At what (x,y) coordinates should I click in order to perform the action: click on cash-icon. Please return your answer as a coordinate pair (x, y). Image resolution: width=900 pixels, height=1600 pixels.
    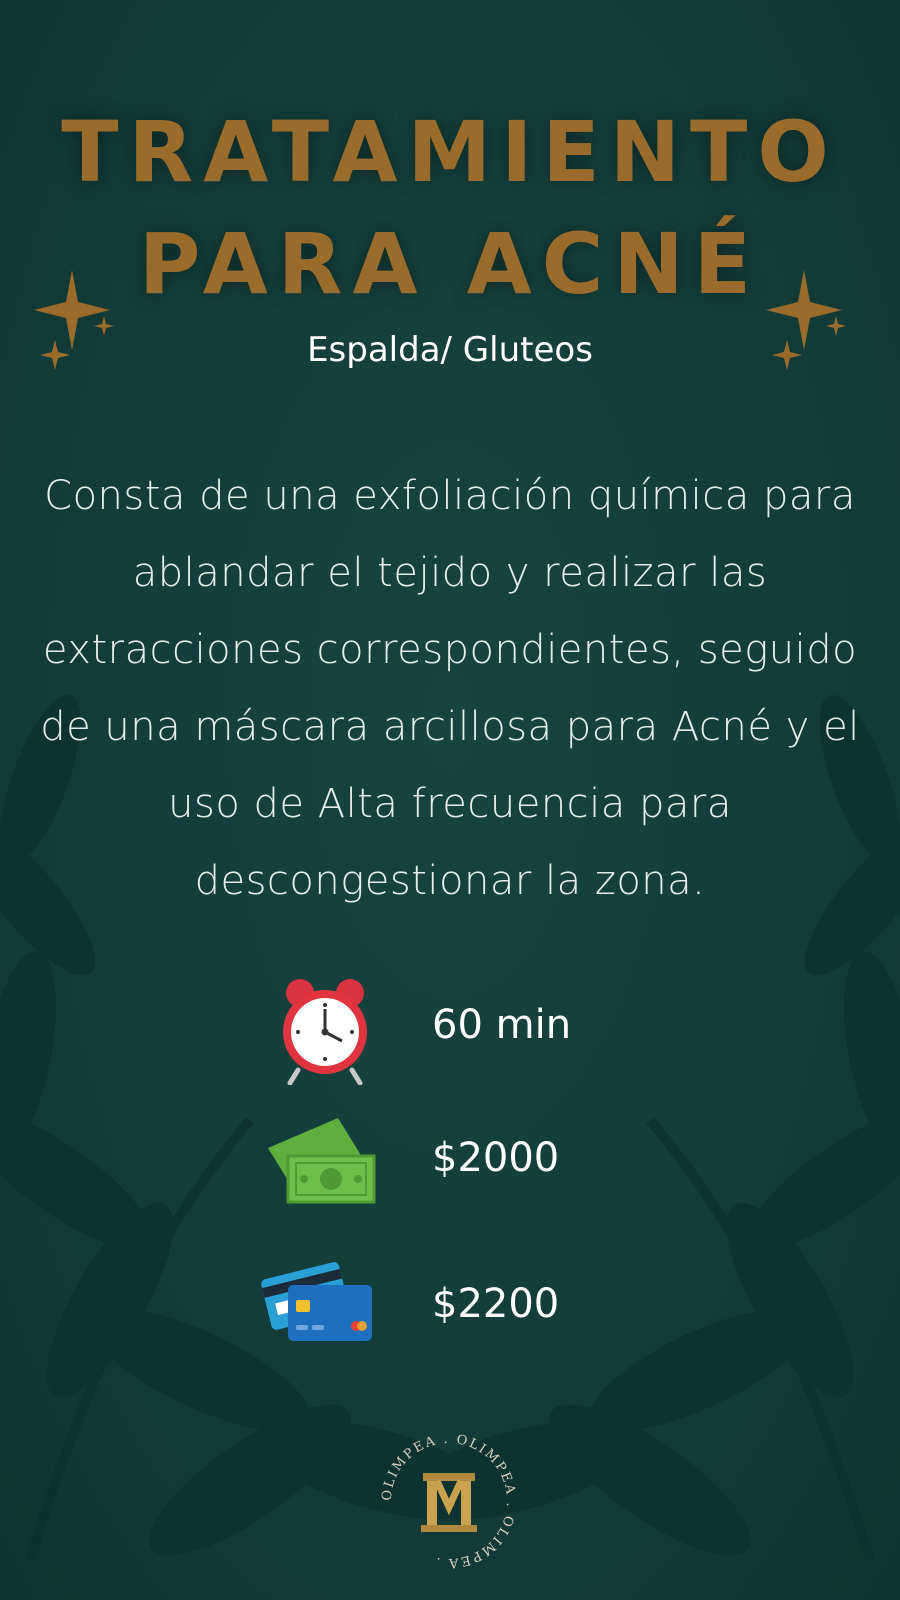
    Looking at the image, I should click on (322, 1161).